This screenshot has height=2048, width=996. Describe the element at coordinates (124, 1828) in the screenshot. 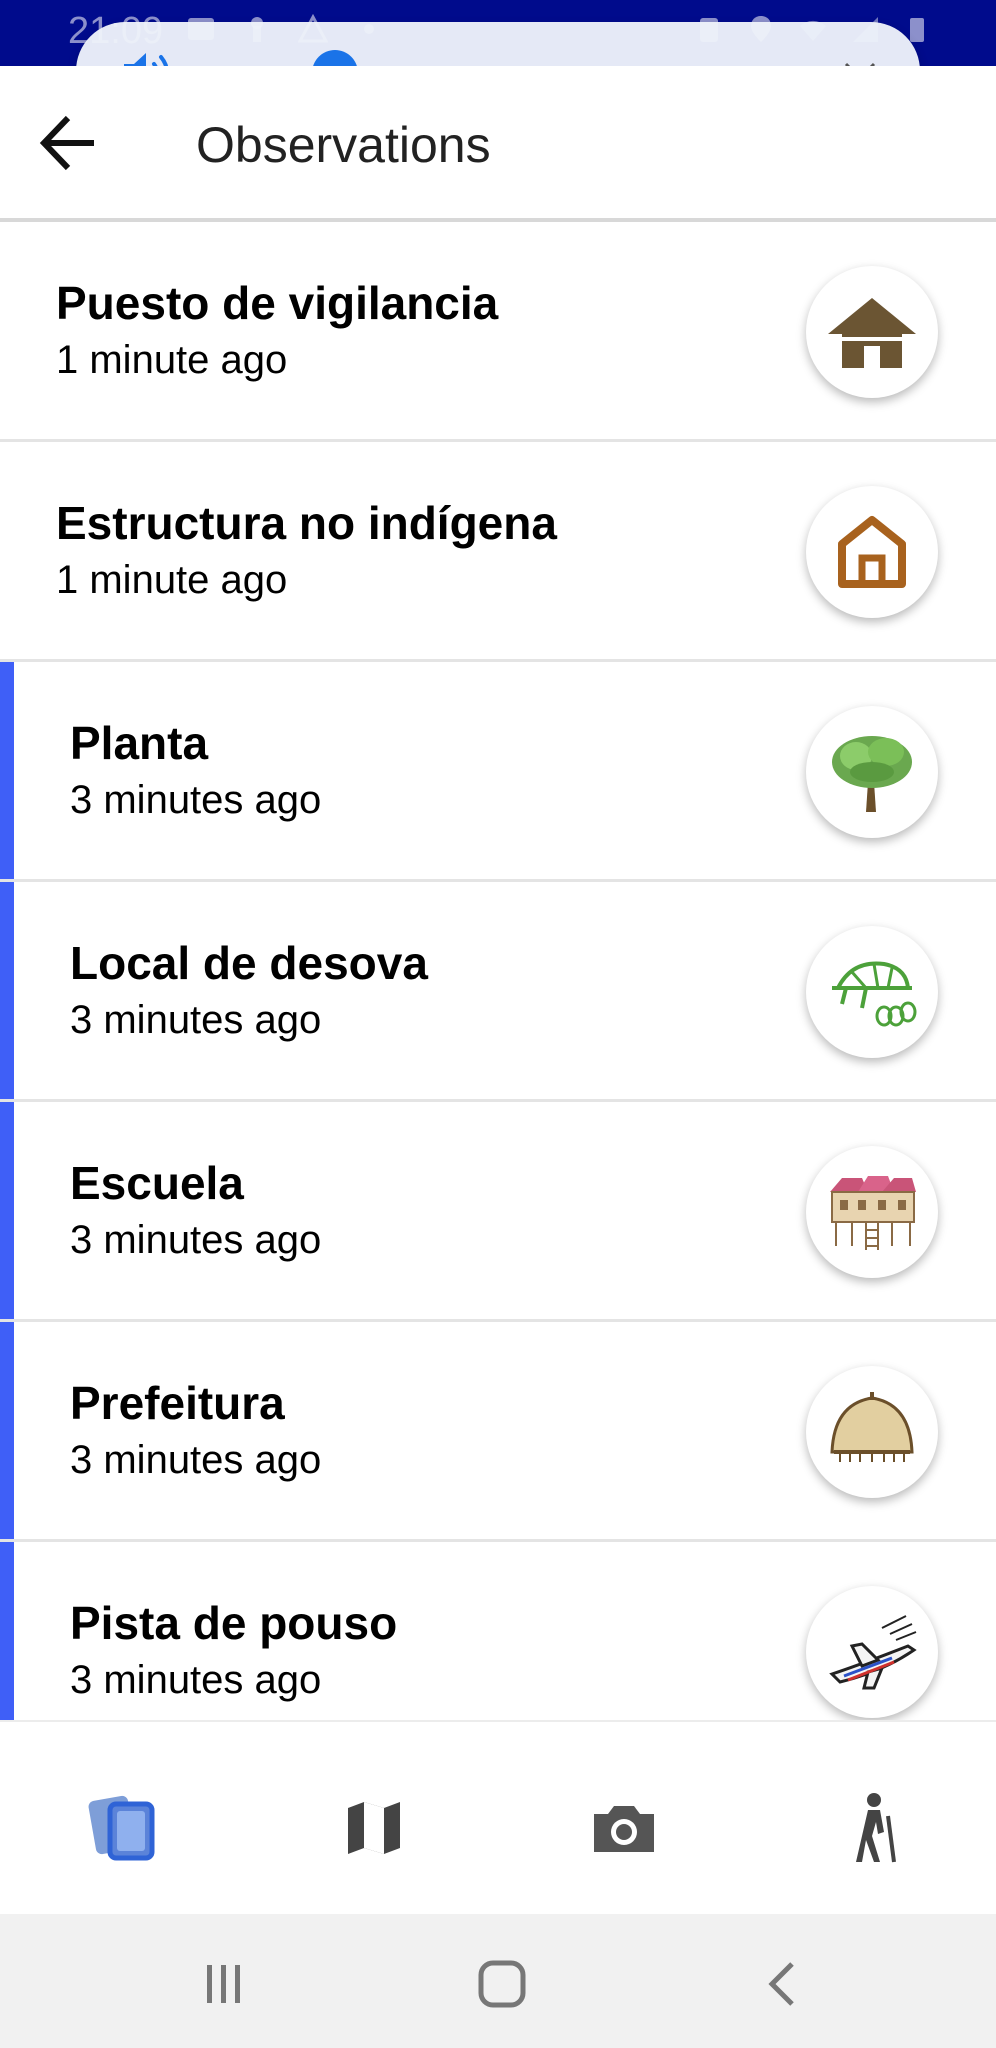

I see `observations-list-icon` at that location.